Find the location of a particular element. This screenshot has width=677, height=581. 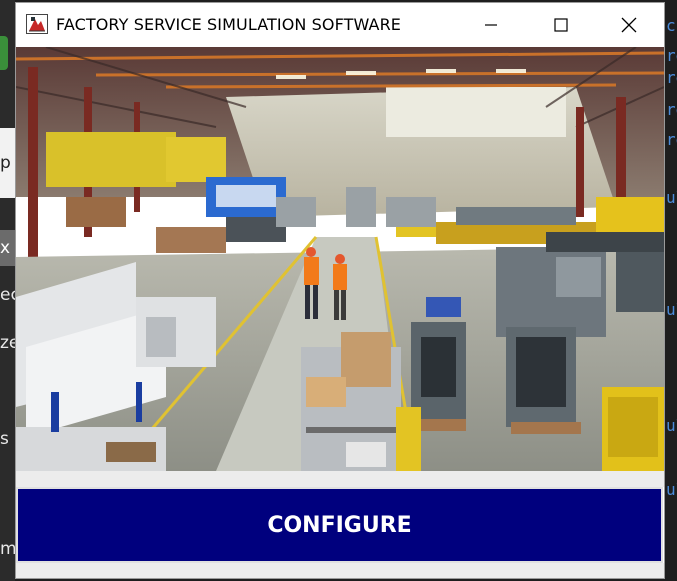

minimize-button is located at coordinates (491, 25).